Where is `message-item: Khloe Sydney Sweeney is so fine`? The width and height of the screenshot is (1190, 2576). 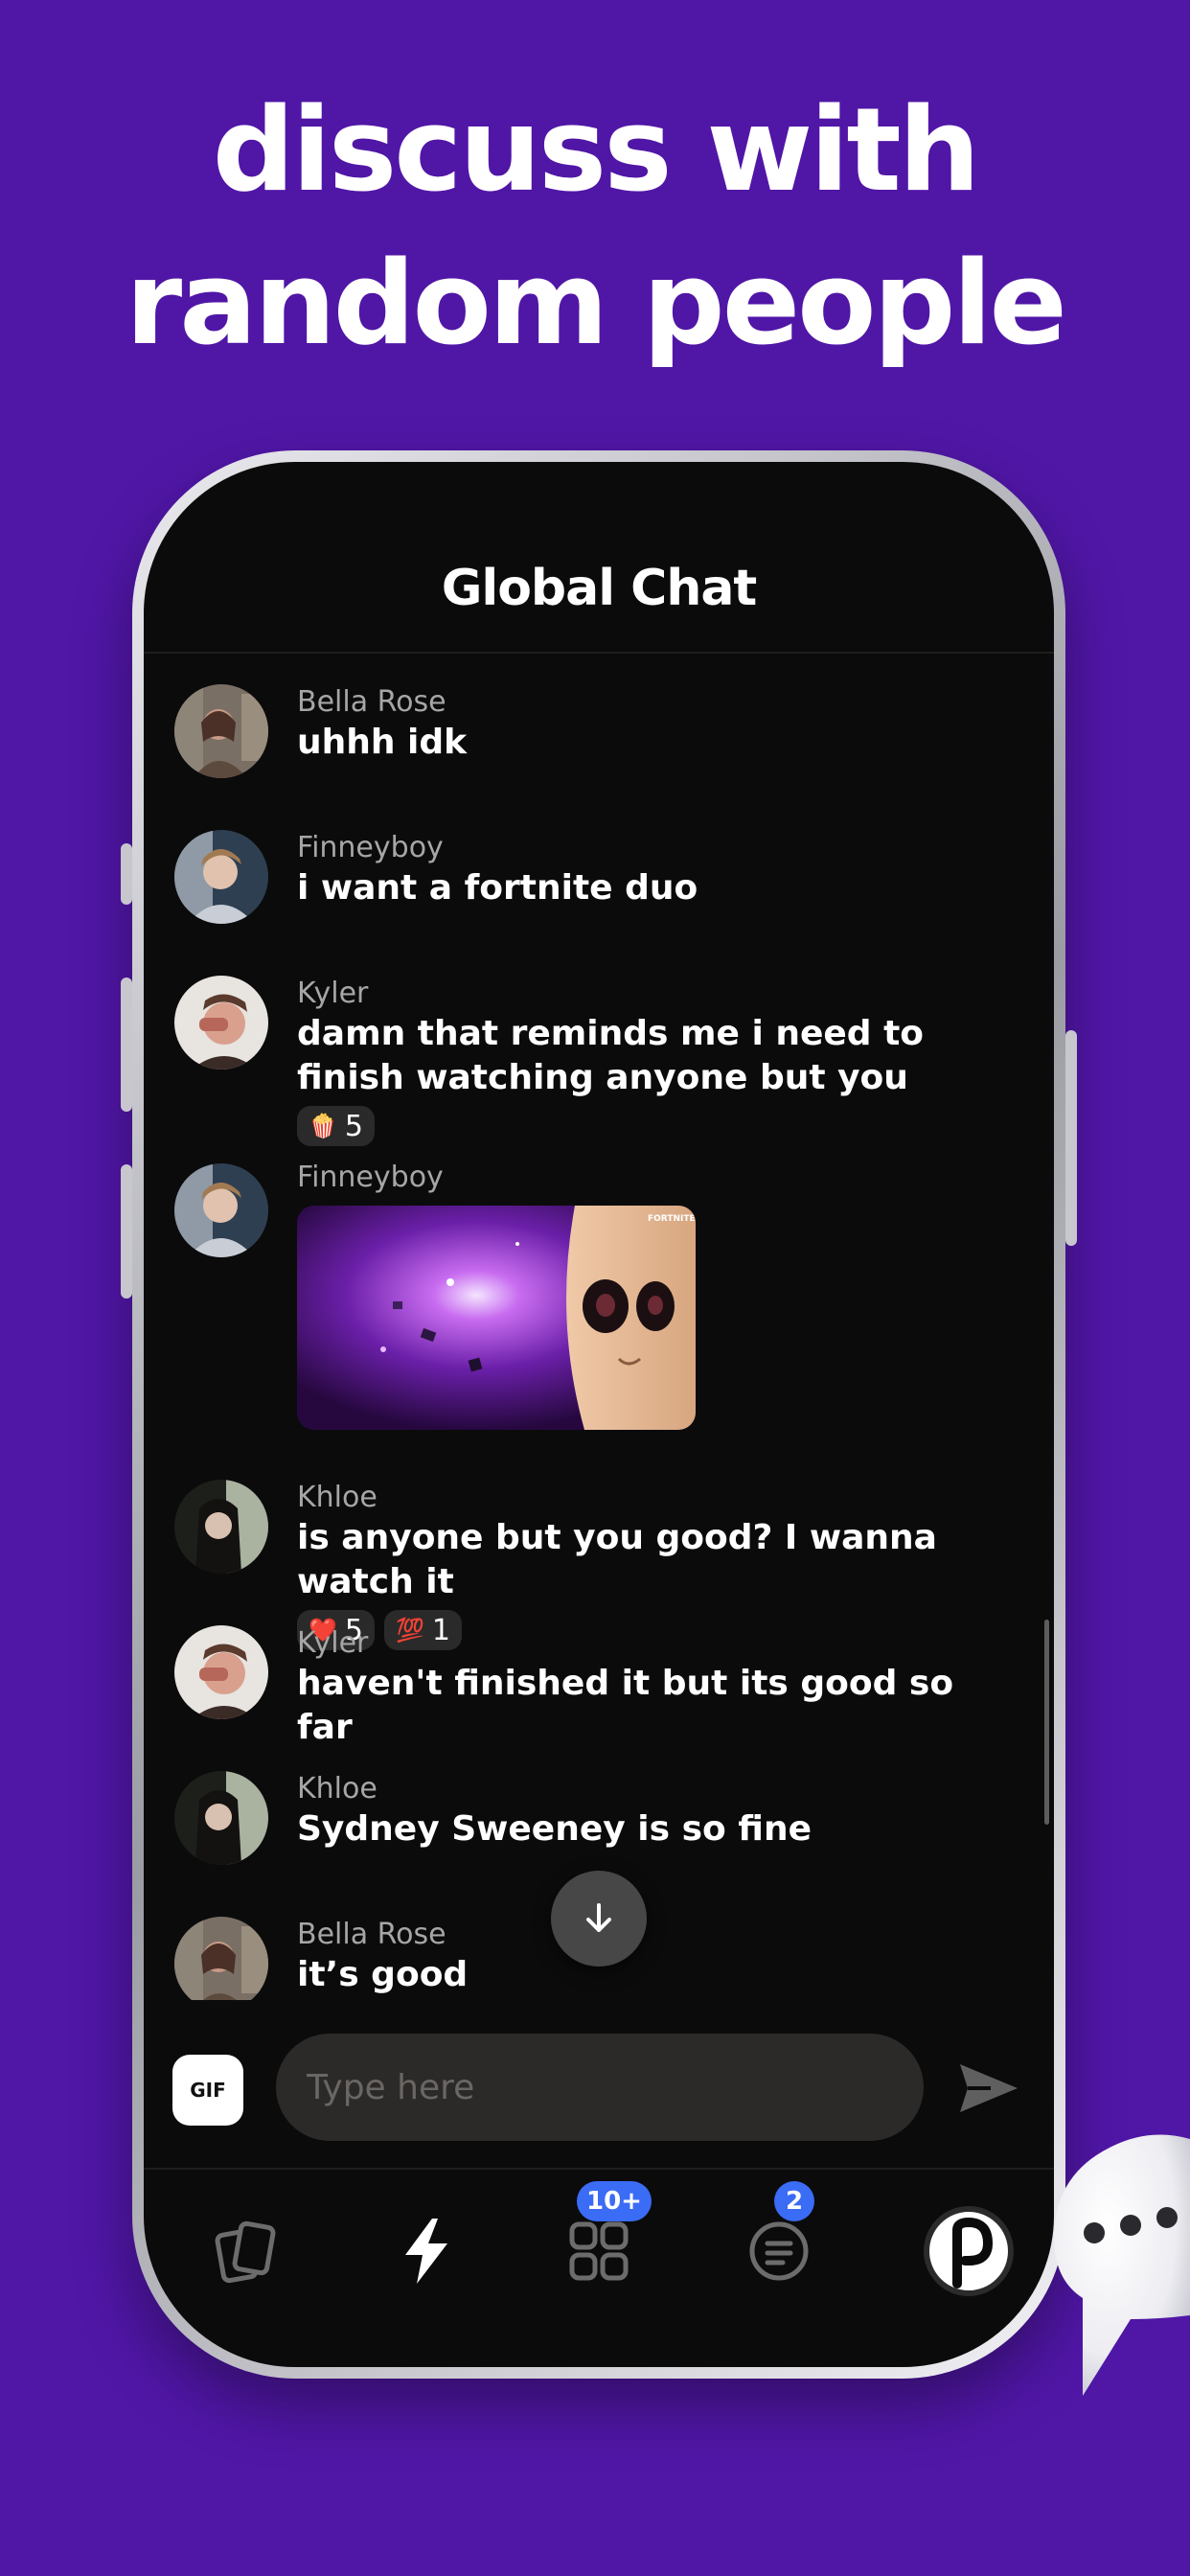 message-item: Khloe Sydney Sweeney is so fine is located at coordinates (599, 1828).